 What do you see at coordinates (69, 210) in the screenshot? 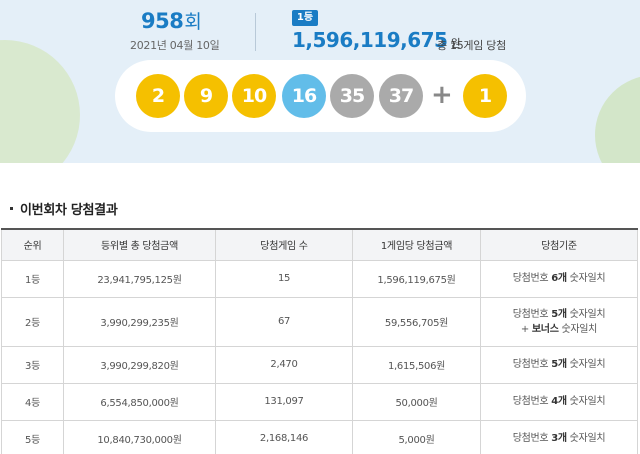
I see `section-title-text: 이번회차 당첨결과` at bounding box center [69, 210].